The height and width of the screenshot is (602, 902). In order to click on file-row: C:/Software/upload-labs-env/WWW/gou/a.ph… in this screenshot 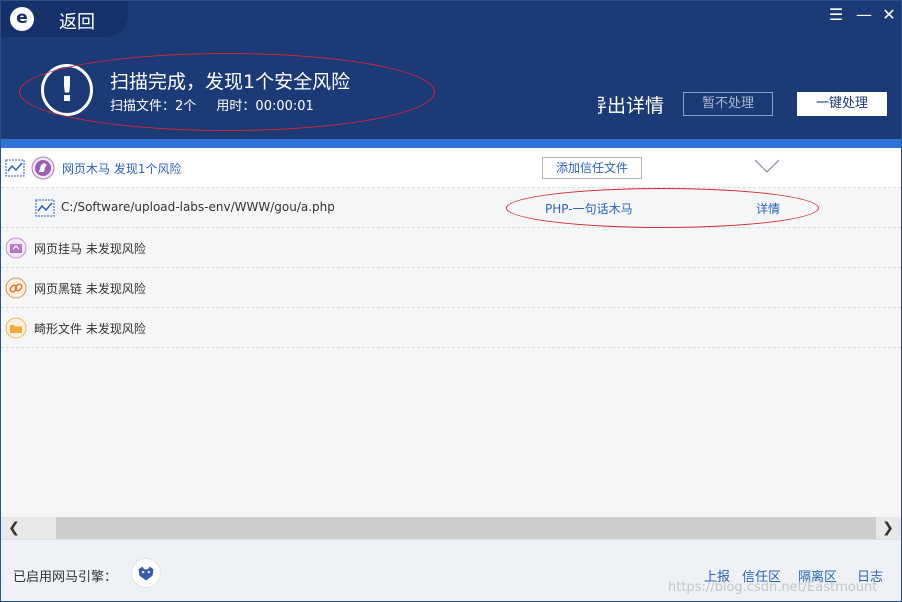, I will do `click(451, 208)`.